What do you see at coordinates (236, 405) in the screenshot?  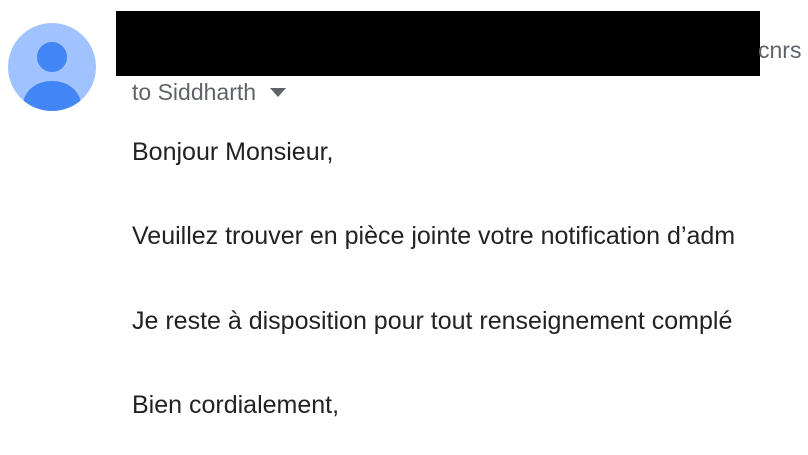 I see `closing-text: Bien cordialement,` at bounding box center [236, 405].